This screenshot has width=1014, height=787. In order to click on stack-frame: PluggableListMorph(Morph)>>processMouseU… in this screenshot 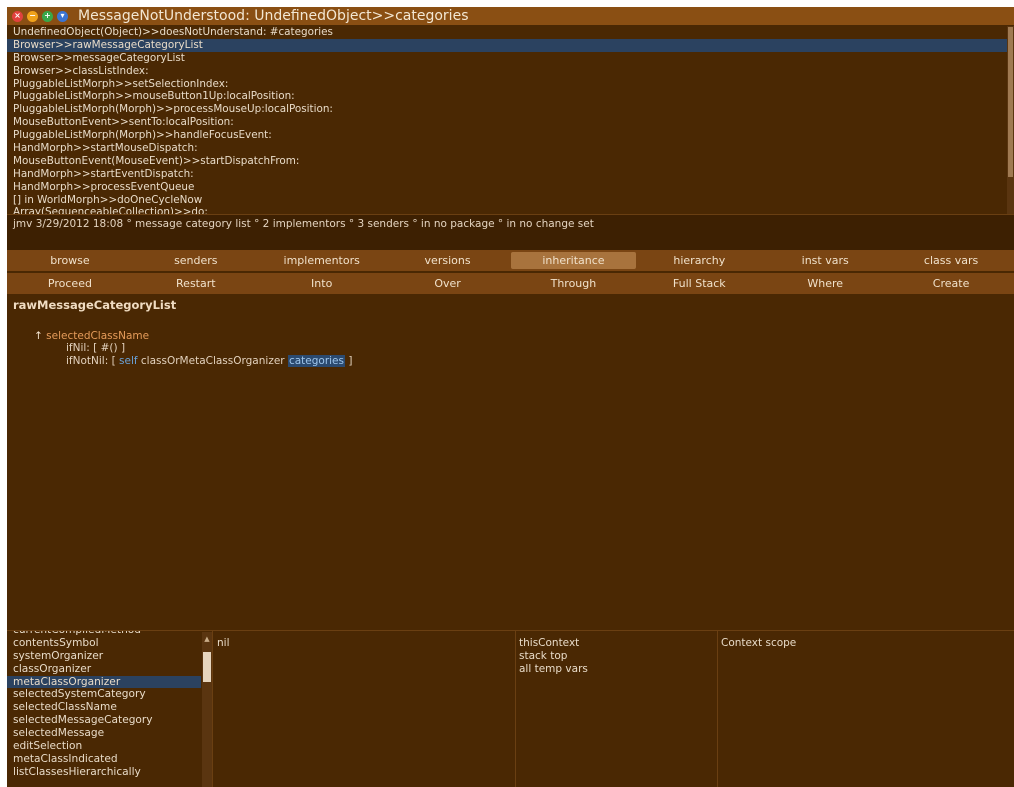, I will do `click(507, 109)`.